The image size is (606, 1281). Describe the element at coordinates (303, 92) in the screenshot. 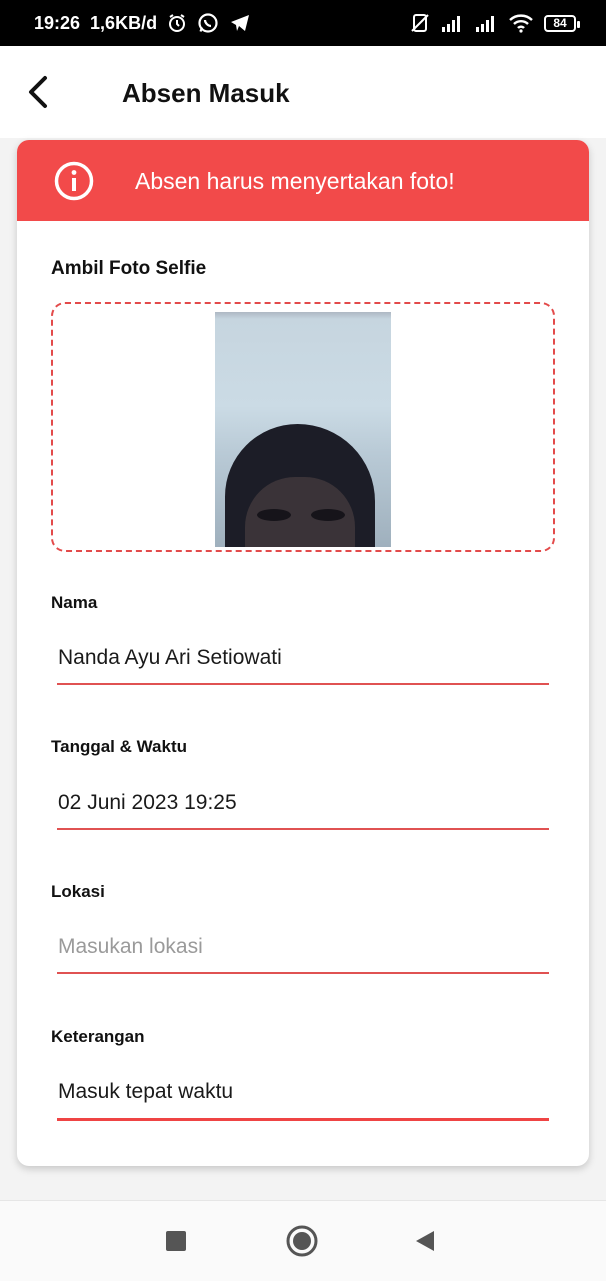

I see `app-bar: Absen Masuk` at that location.